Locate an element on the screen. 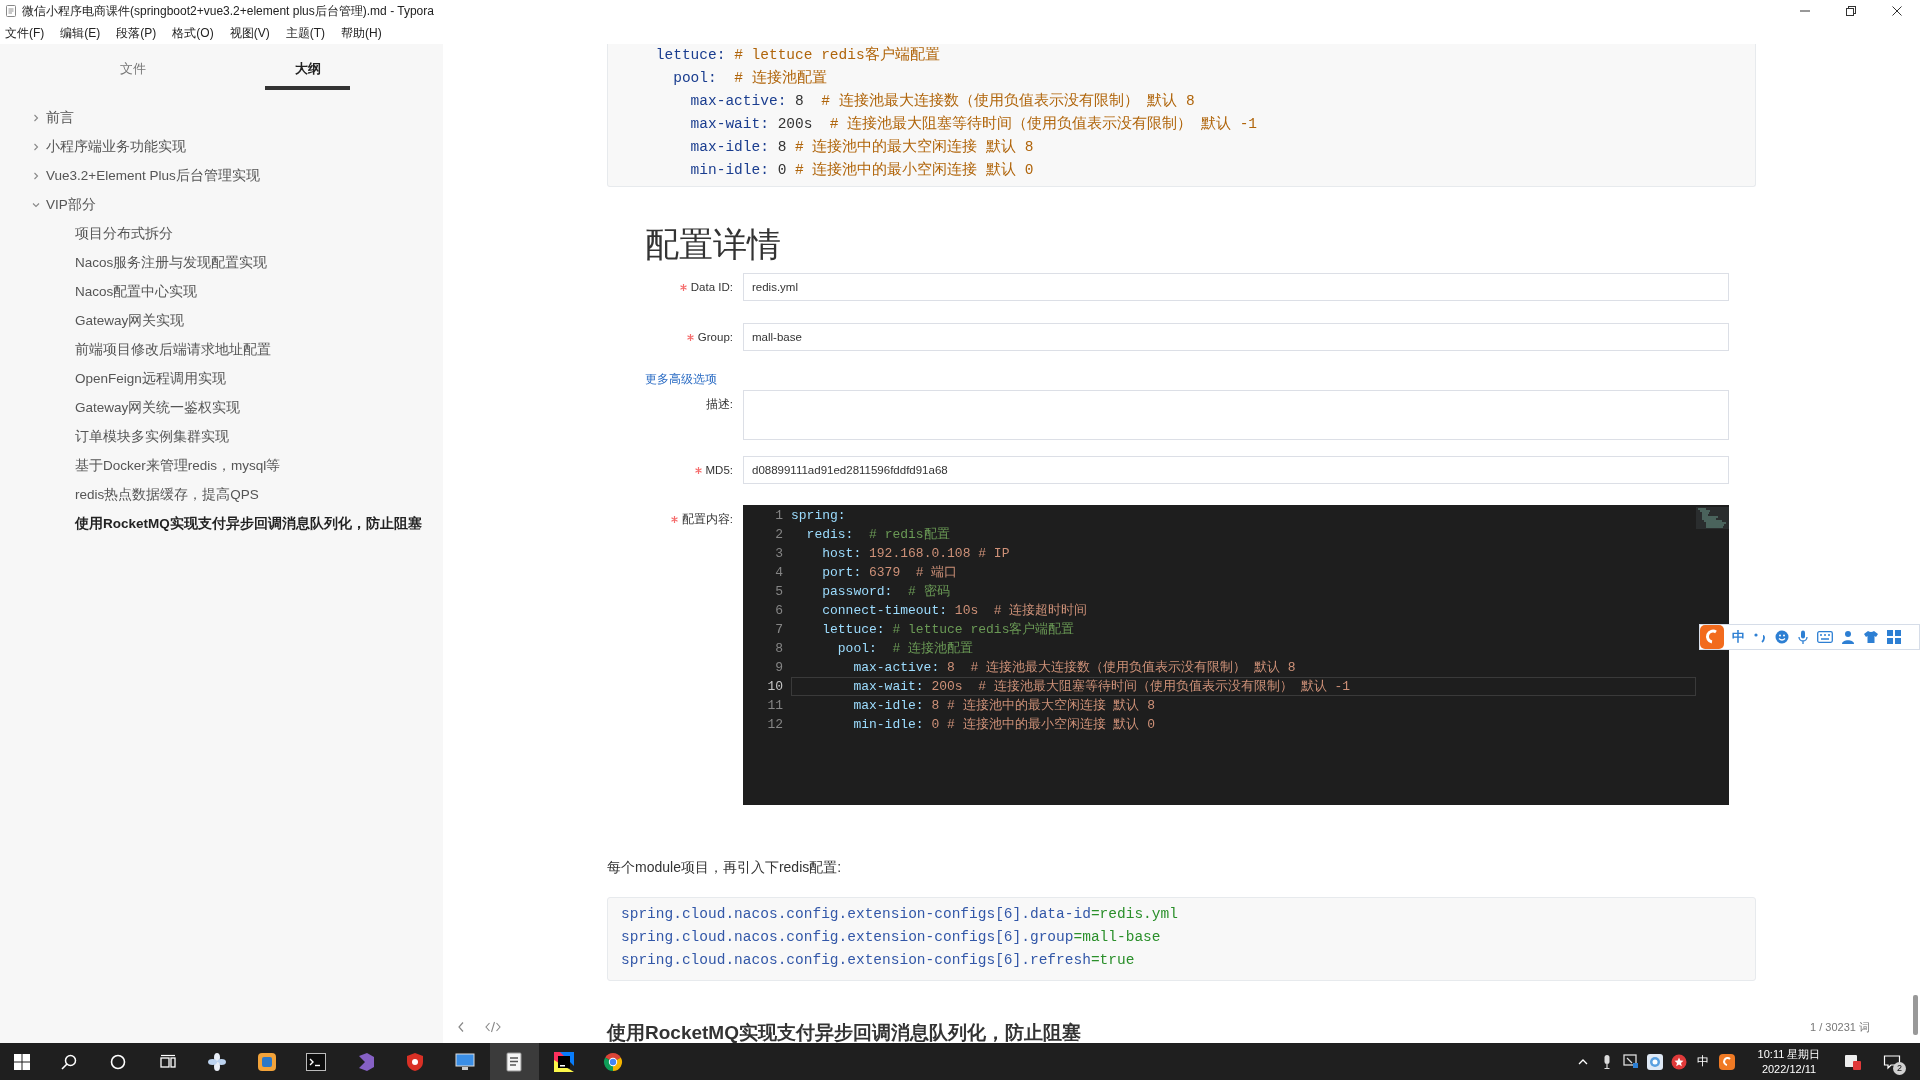 This screenshot has height=1080, width=1920. input-field: redis.yml is located at coordinates (1236, 287).